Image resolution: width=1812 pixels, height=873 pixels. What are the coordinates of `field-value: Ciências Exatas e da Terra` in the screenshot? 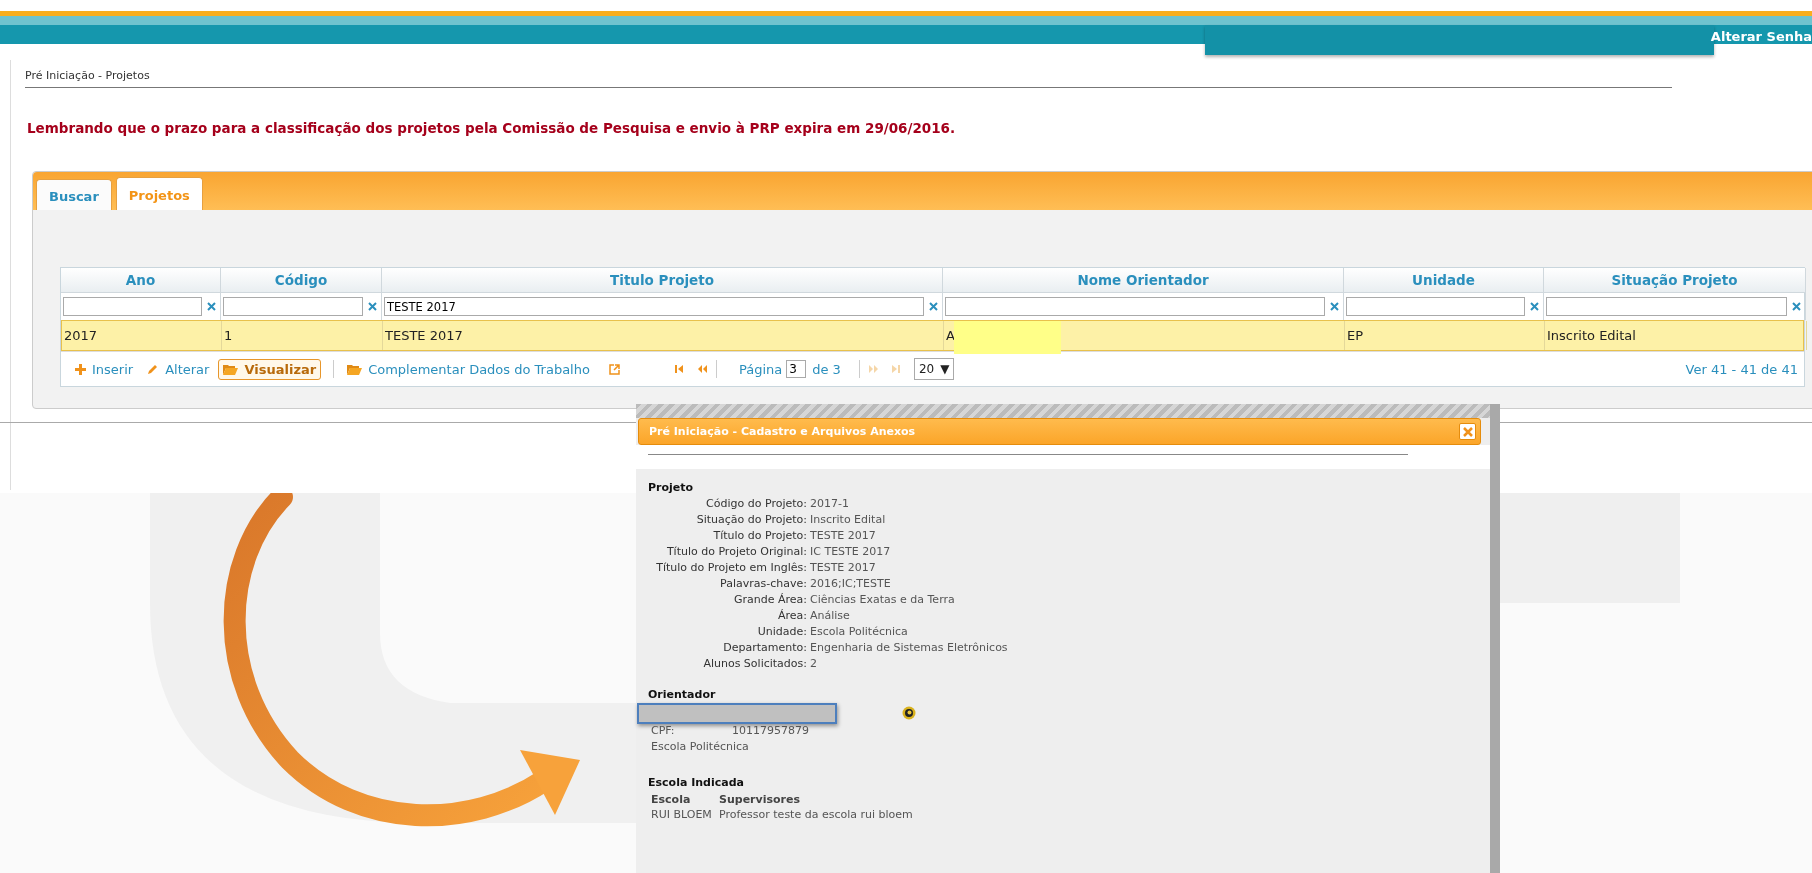 It's located at (883, 600).